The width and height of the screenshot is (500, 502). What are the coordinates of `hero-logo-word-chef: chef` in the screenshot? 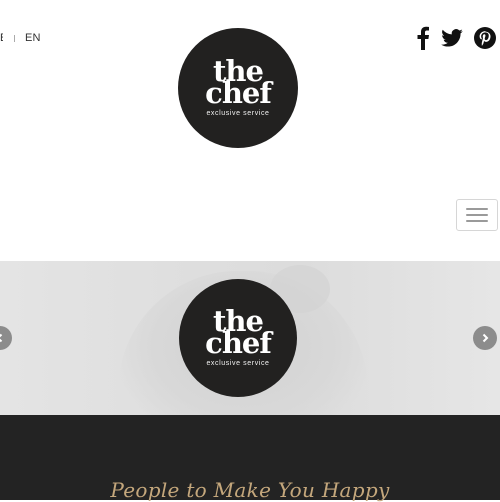 It's located at (238, 342).